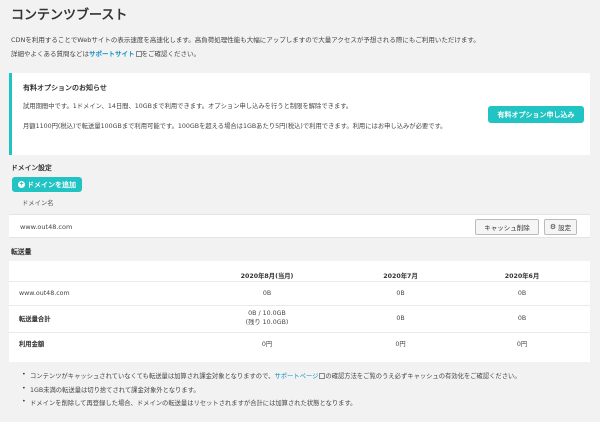 The image size is (600, 422). I want to click on support-line-prefix: 詳細やよくある質問などは, so click(50, 54).